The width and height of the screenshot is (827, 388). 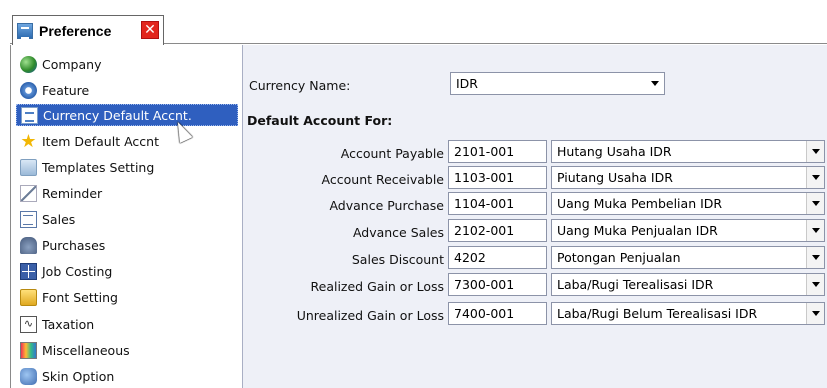 I want to click on account-receivable-code-field: 1103-001, so click(x=497, y=177).